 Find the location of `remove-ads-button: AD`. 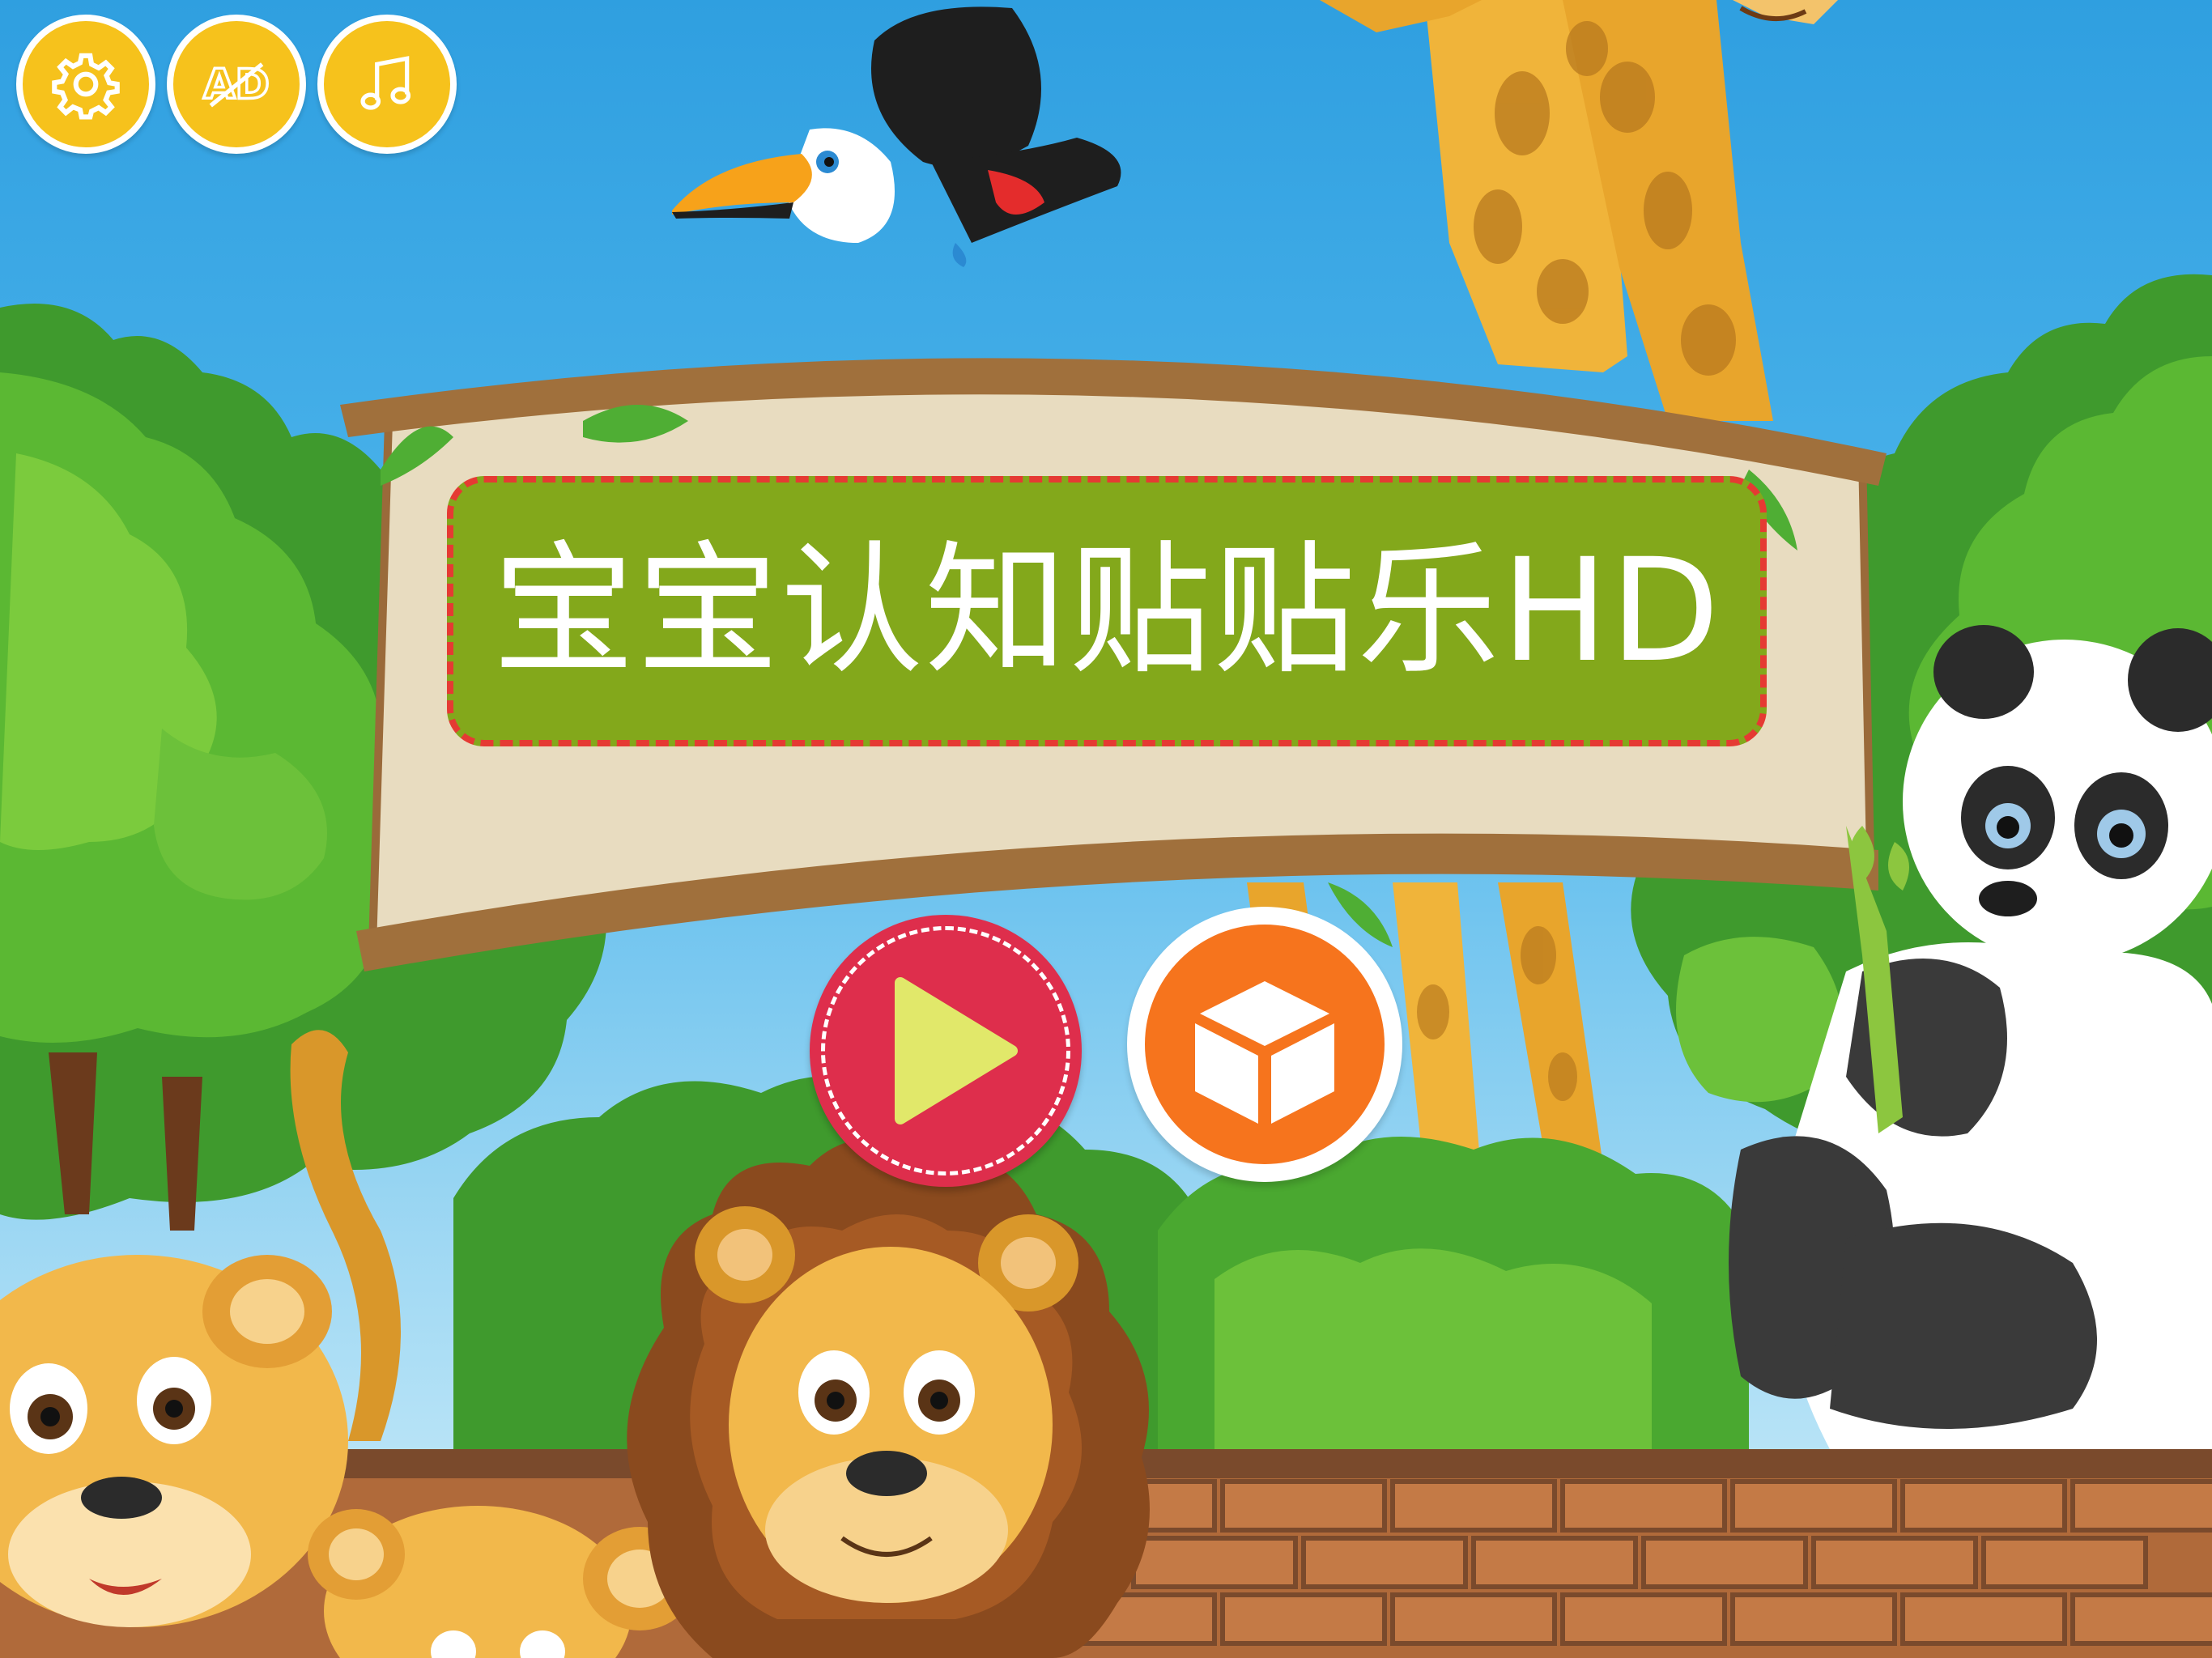

remove-ads-button: AD is located at coordinates (236, 84).